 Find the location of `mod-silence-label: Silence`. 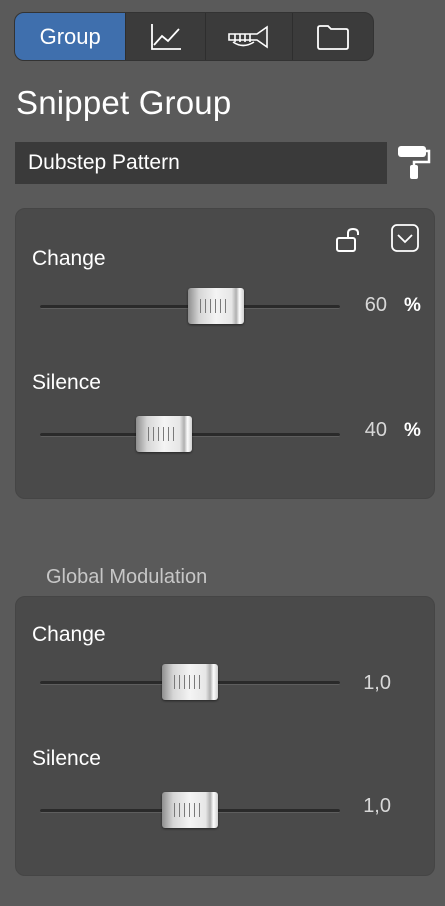

mod-silence-label: Silence is located at coordinates (66, 758).